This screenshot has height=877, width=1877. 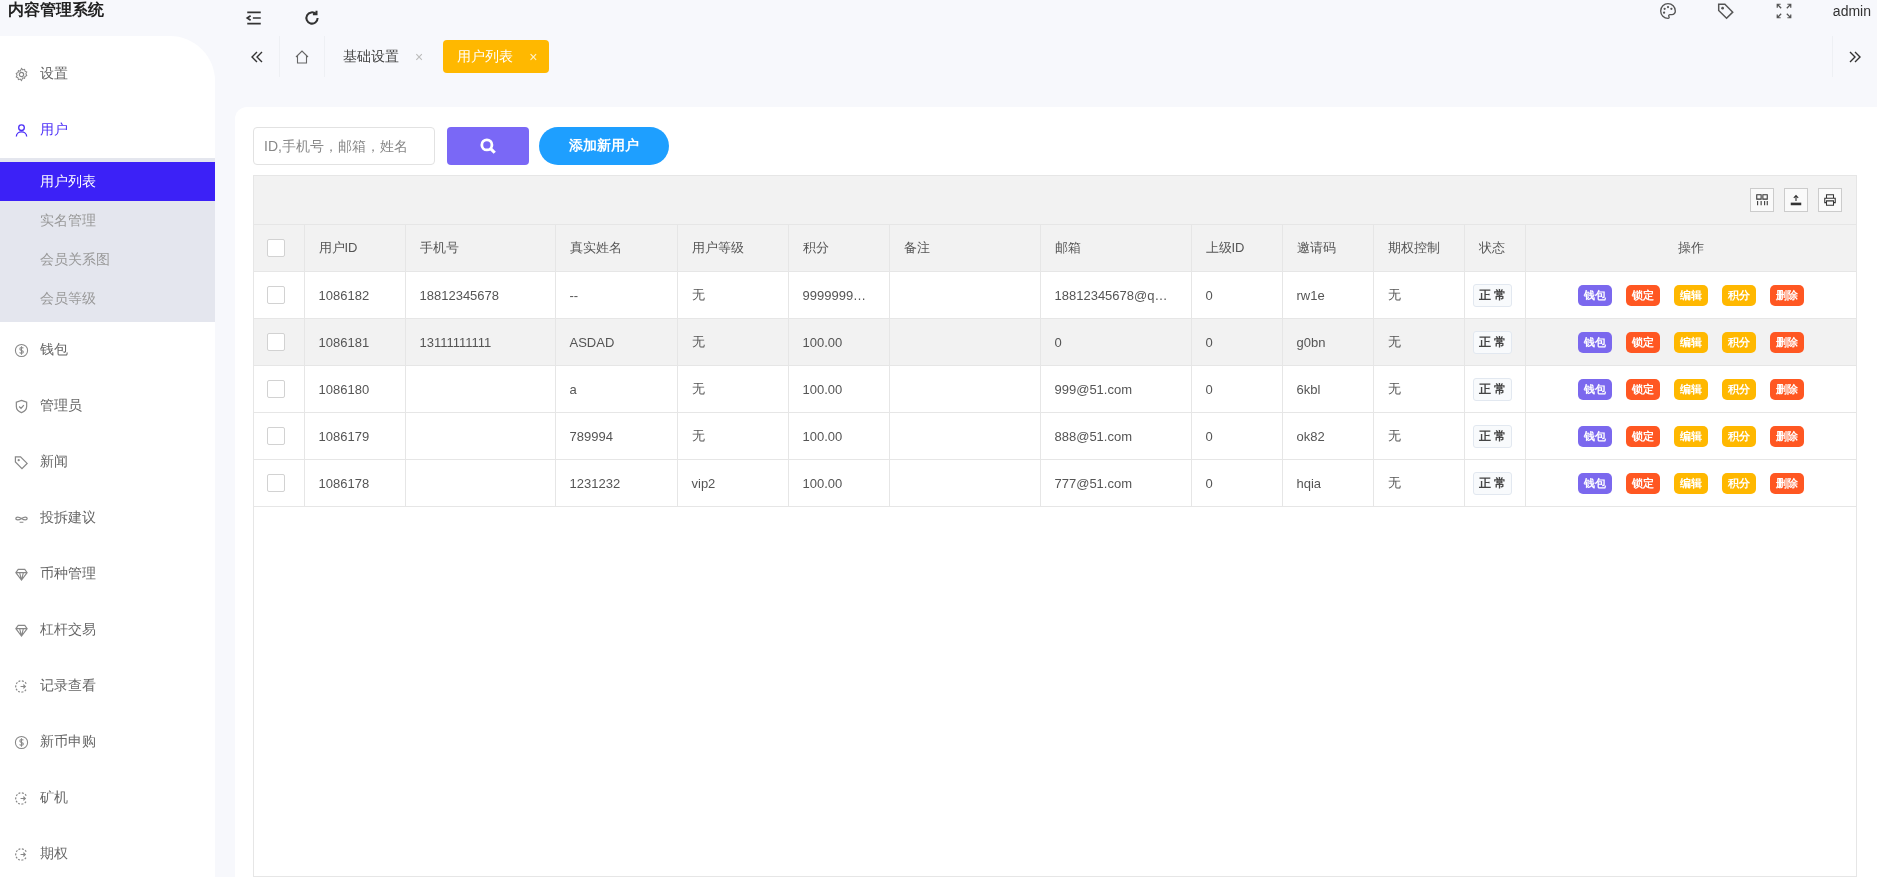 I want to click on search-field: ID,手机号，邮箱，姓名, so click(x=344, y=146).